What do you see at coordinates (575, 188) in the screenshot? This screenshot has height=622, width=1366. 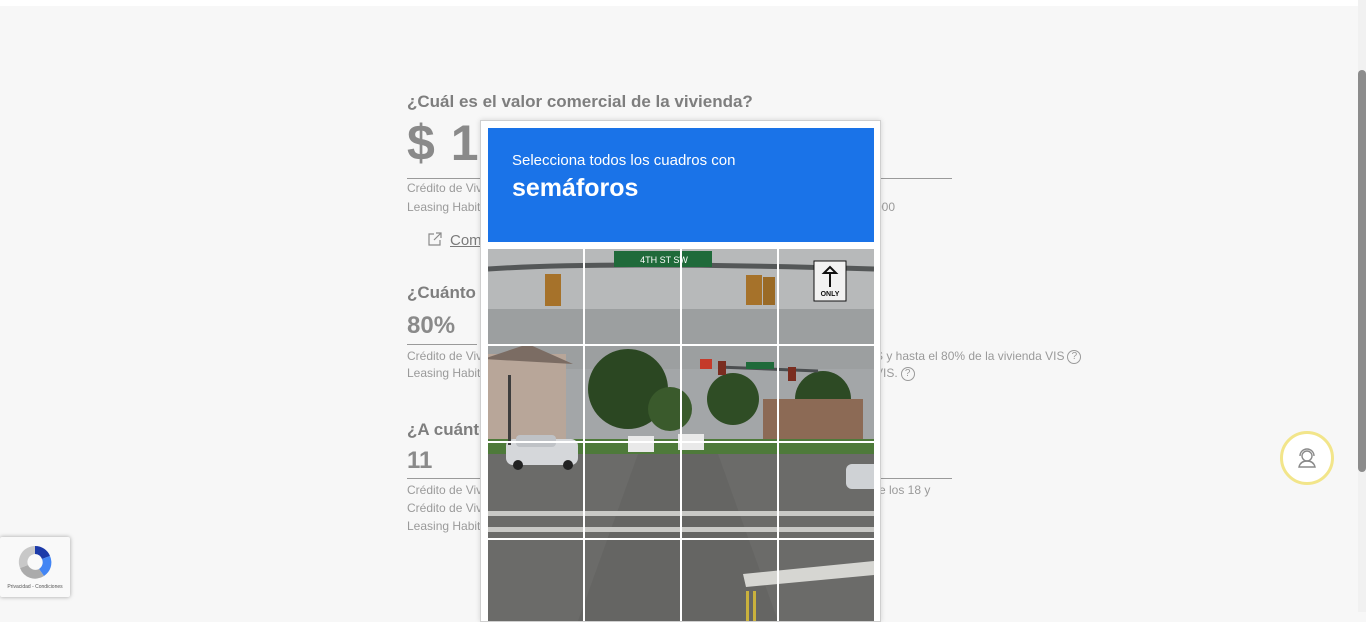 I see `captcha-object: semáforos` at bounding box center [575, 188].